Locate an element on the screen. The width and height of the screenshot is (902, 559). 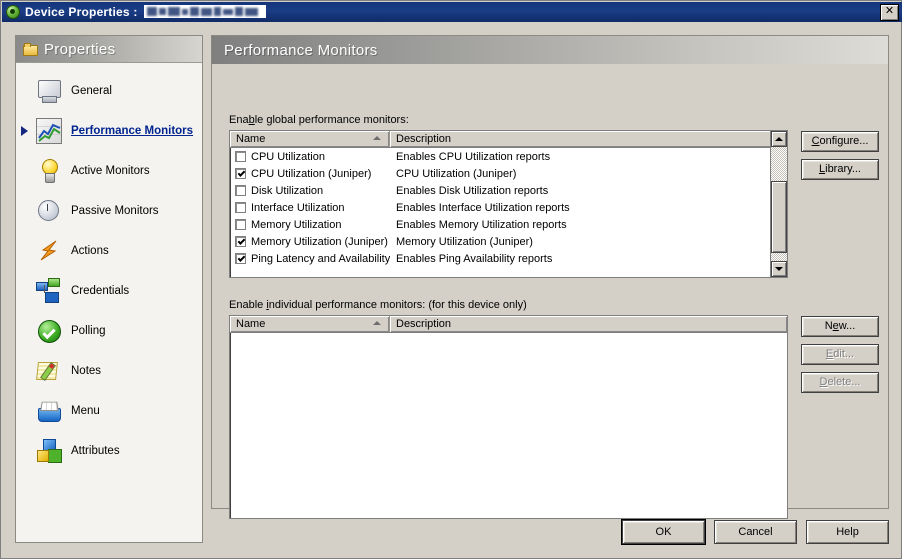
scroll-up-button is located at coordinates (779, 139).